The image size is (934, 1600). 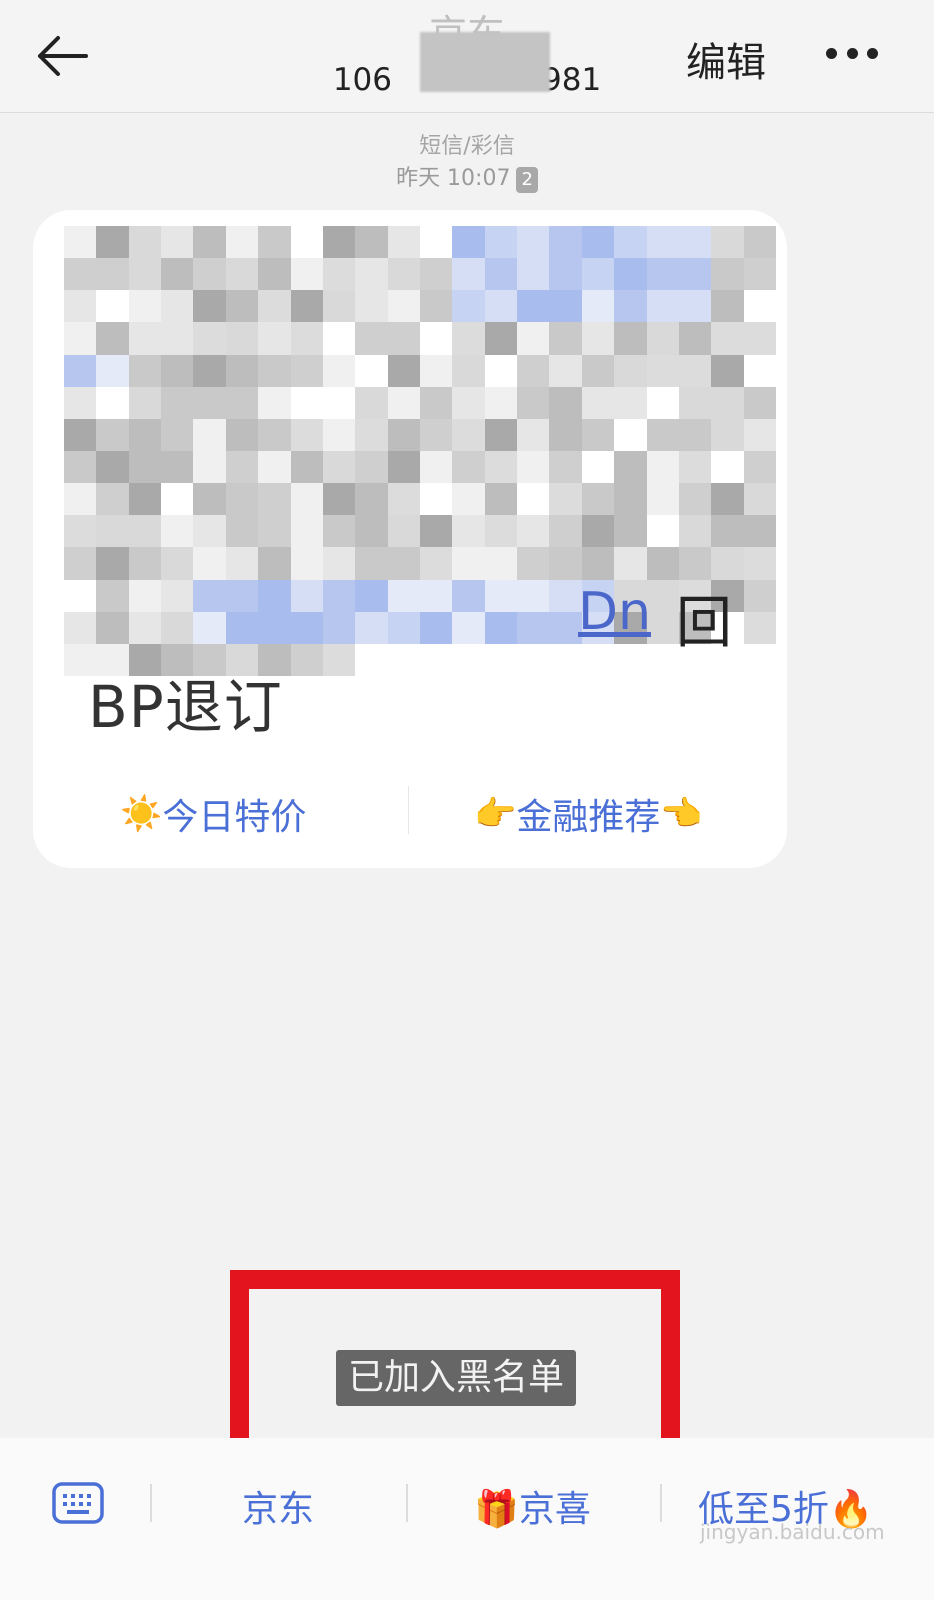 I want to click on divider, so click(x=408, y=810).